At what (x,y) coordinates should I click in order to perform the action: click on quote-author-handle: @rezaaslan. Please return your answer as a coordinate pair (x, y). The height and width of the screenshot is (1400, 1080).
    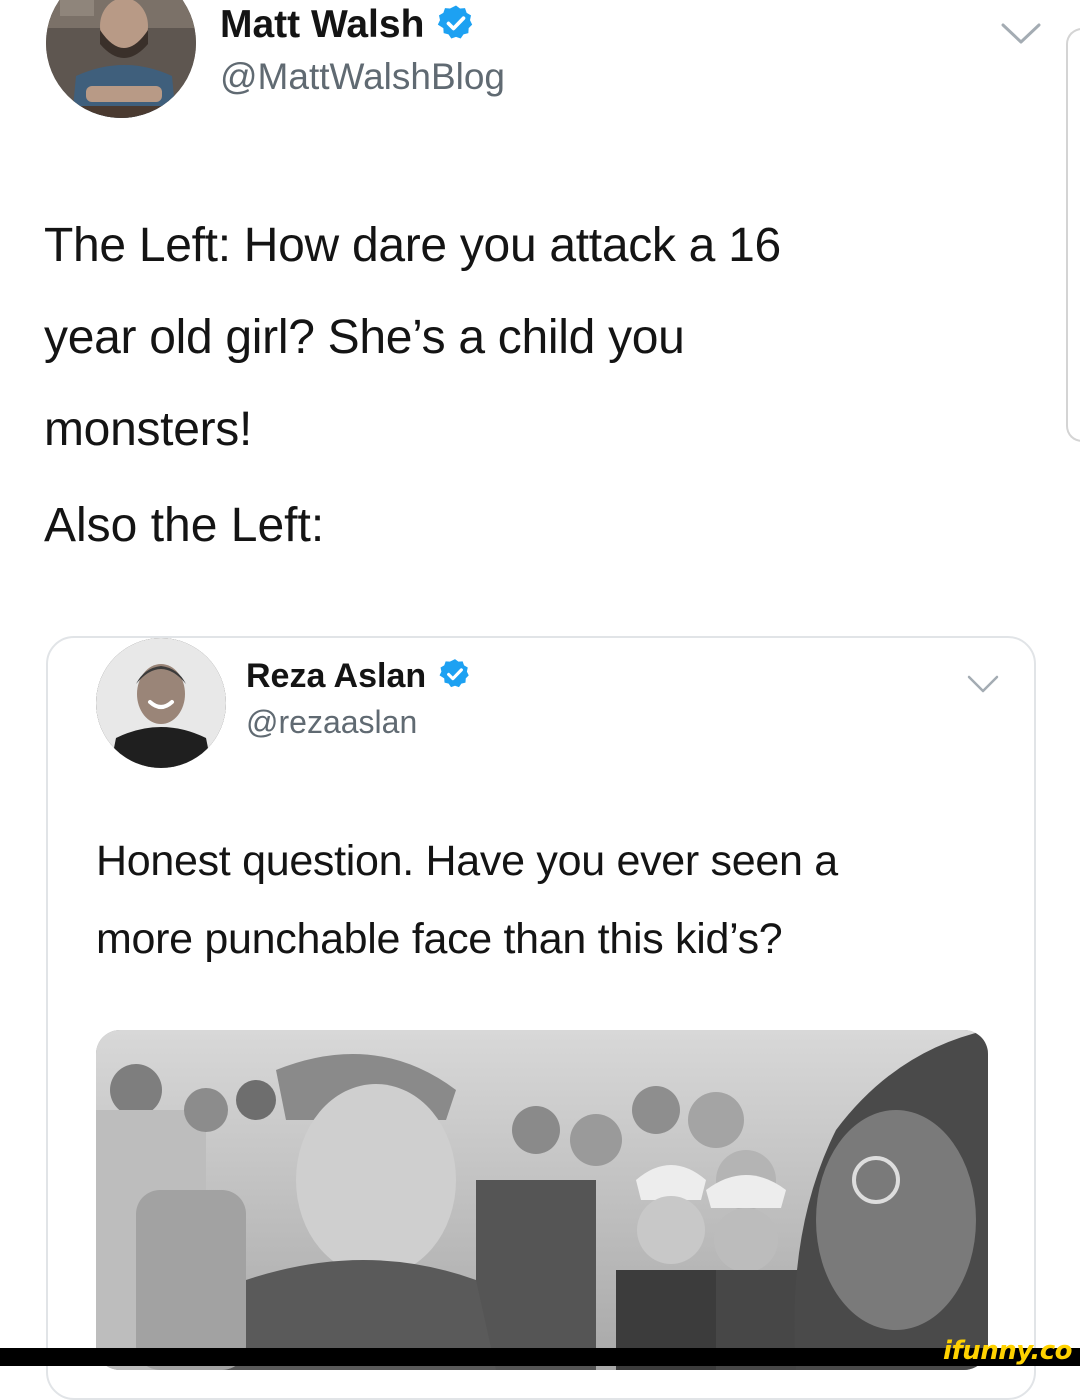
    Looking at the image, I should click on (331, 722).